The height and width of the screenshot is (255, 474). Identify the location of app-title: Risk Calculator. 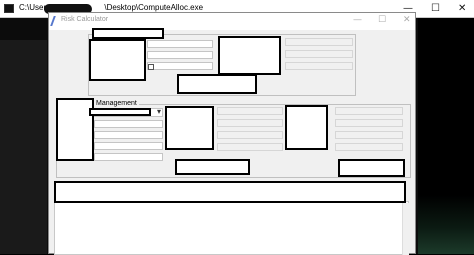
(85, 19).